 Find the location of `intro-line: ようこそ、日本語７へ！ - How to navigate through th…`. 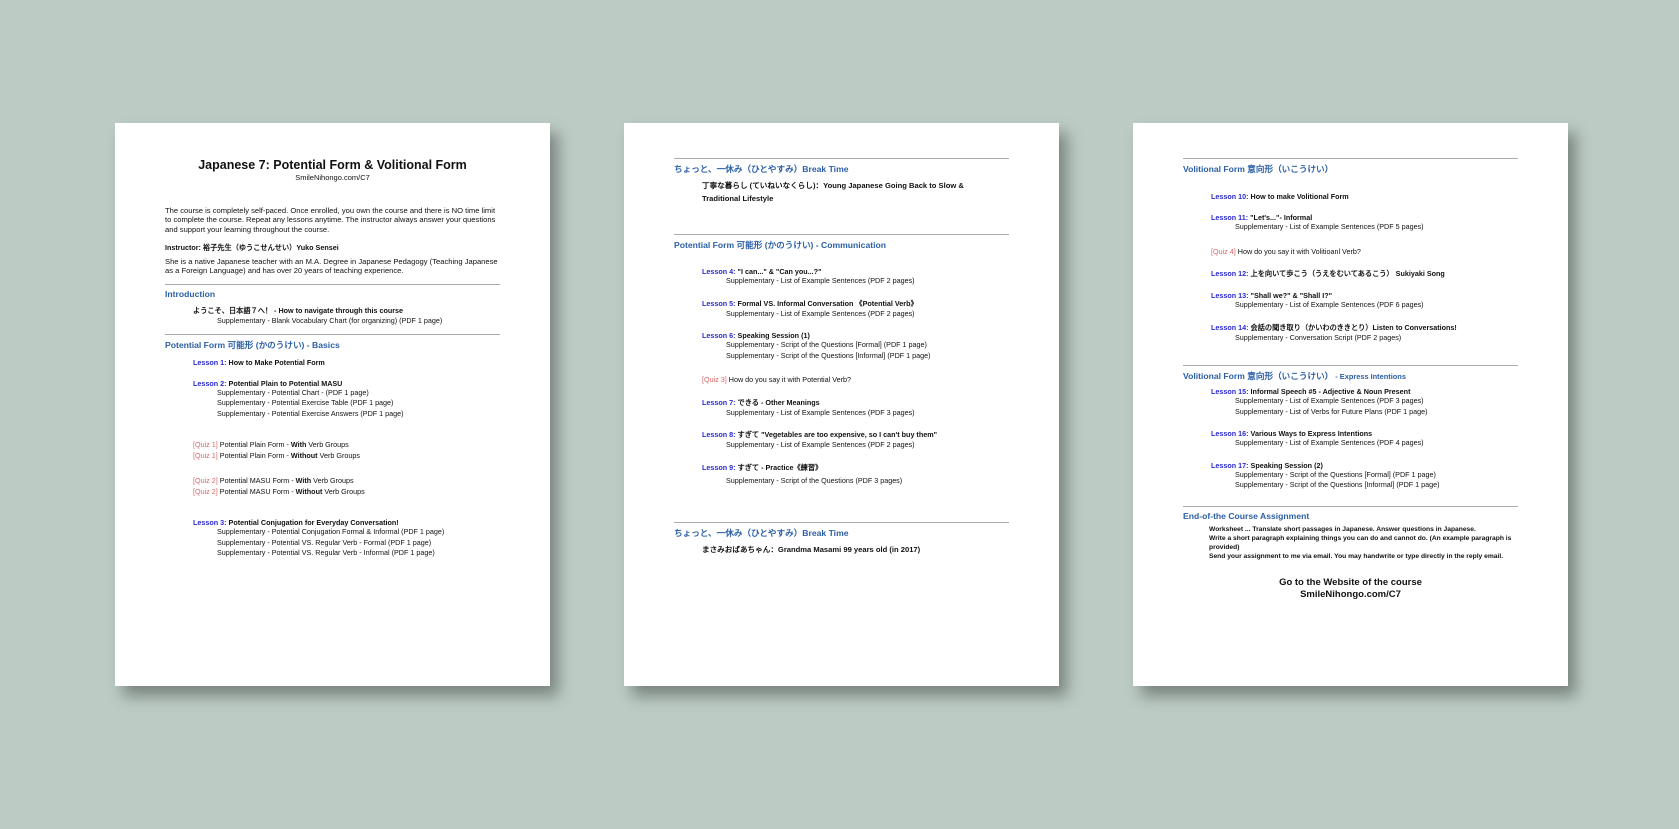

intro-line: ようこそ、日本語７へ！ - How to navigate through th… is located at coordinates (298, 311).